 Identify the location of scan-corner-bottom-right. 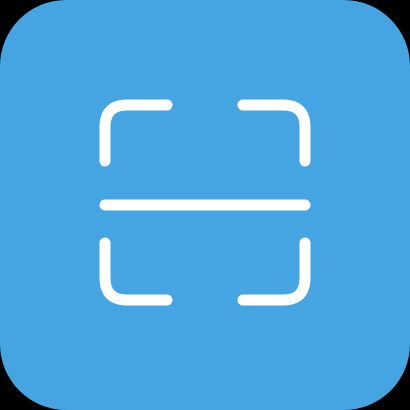
(274, 271).